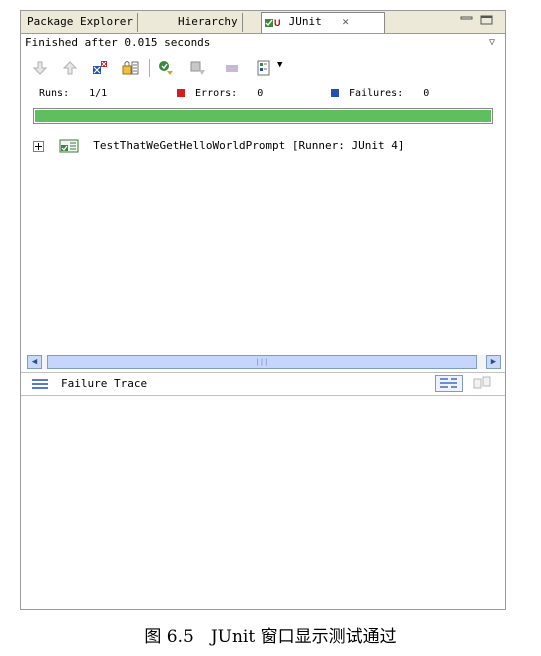 The height and width of the screenshot is (656, 541). Describe the element at coordinates (449, 383) in the screenshot. I see `filter-stack-trace-icon` at that location.